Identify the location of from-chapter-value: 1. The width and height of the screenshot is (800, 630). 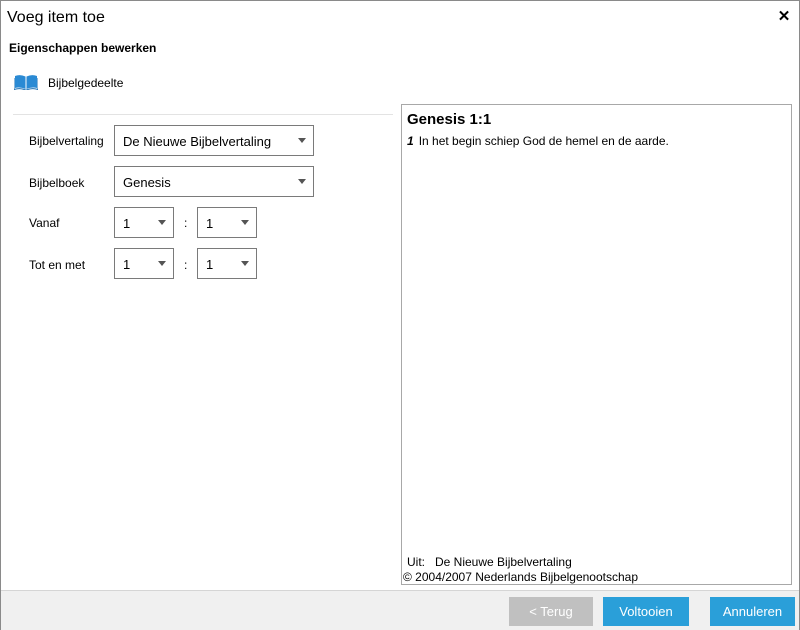
(127, 223).